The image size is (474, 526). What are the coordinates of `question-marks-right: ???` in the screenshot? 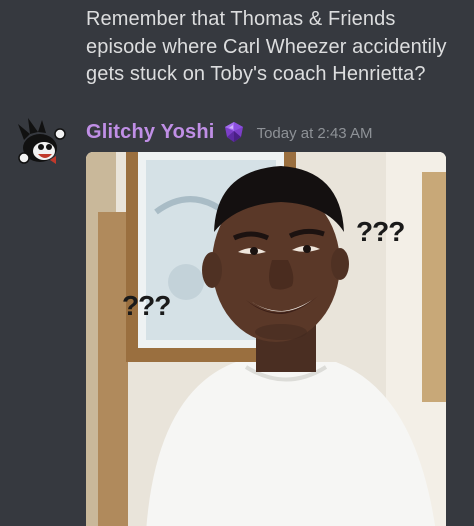 It's located at (380, 231).